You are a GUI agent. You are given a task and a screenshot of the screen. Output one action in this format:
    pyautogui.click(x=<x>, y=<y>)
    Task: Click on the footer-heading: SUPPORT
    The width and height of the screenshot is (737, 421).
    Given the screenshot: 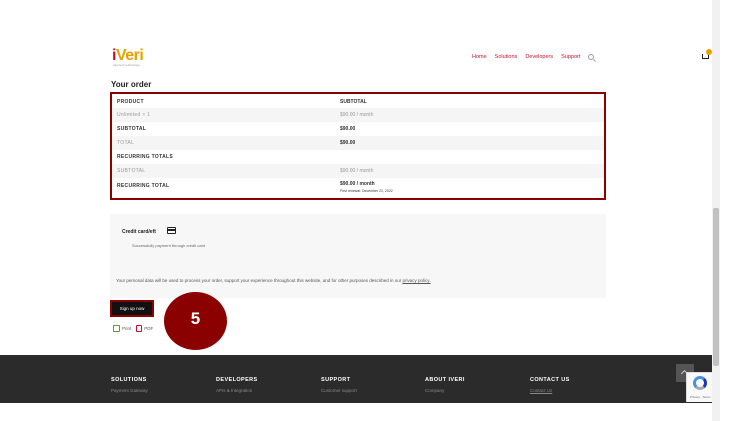 What is the action you would take?
    pyautogui.click(x=336, y=380)
    